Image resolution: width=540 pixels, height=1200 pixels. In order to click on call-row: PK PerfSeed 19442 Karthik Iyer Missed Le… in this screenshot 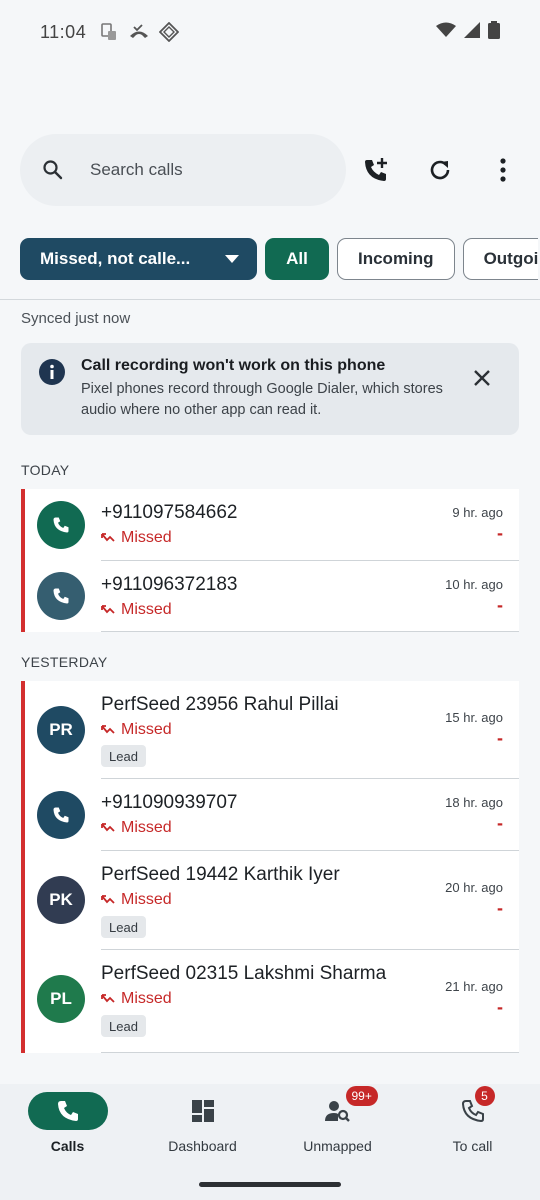, I will do `click(270, 900)`.